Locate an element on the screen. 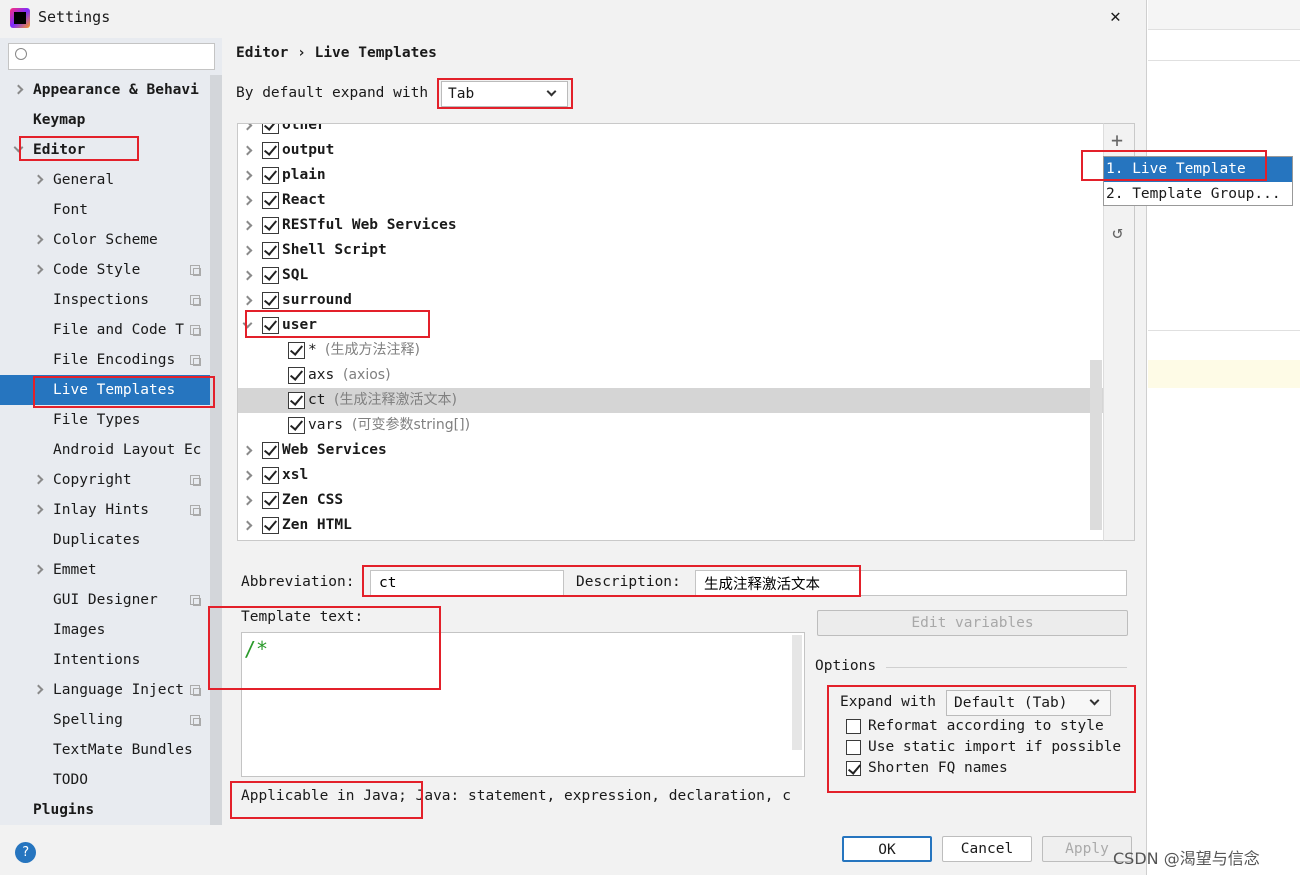 This screenshot has width=1300, height=875. option-checkbox: Reformat according to style is located at coordinates (991, 726).